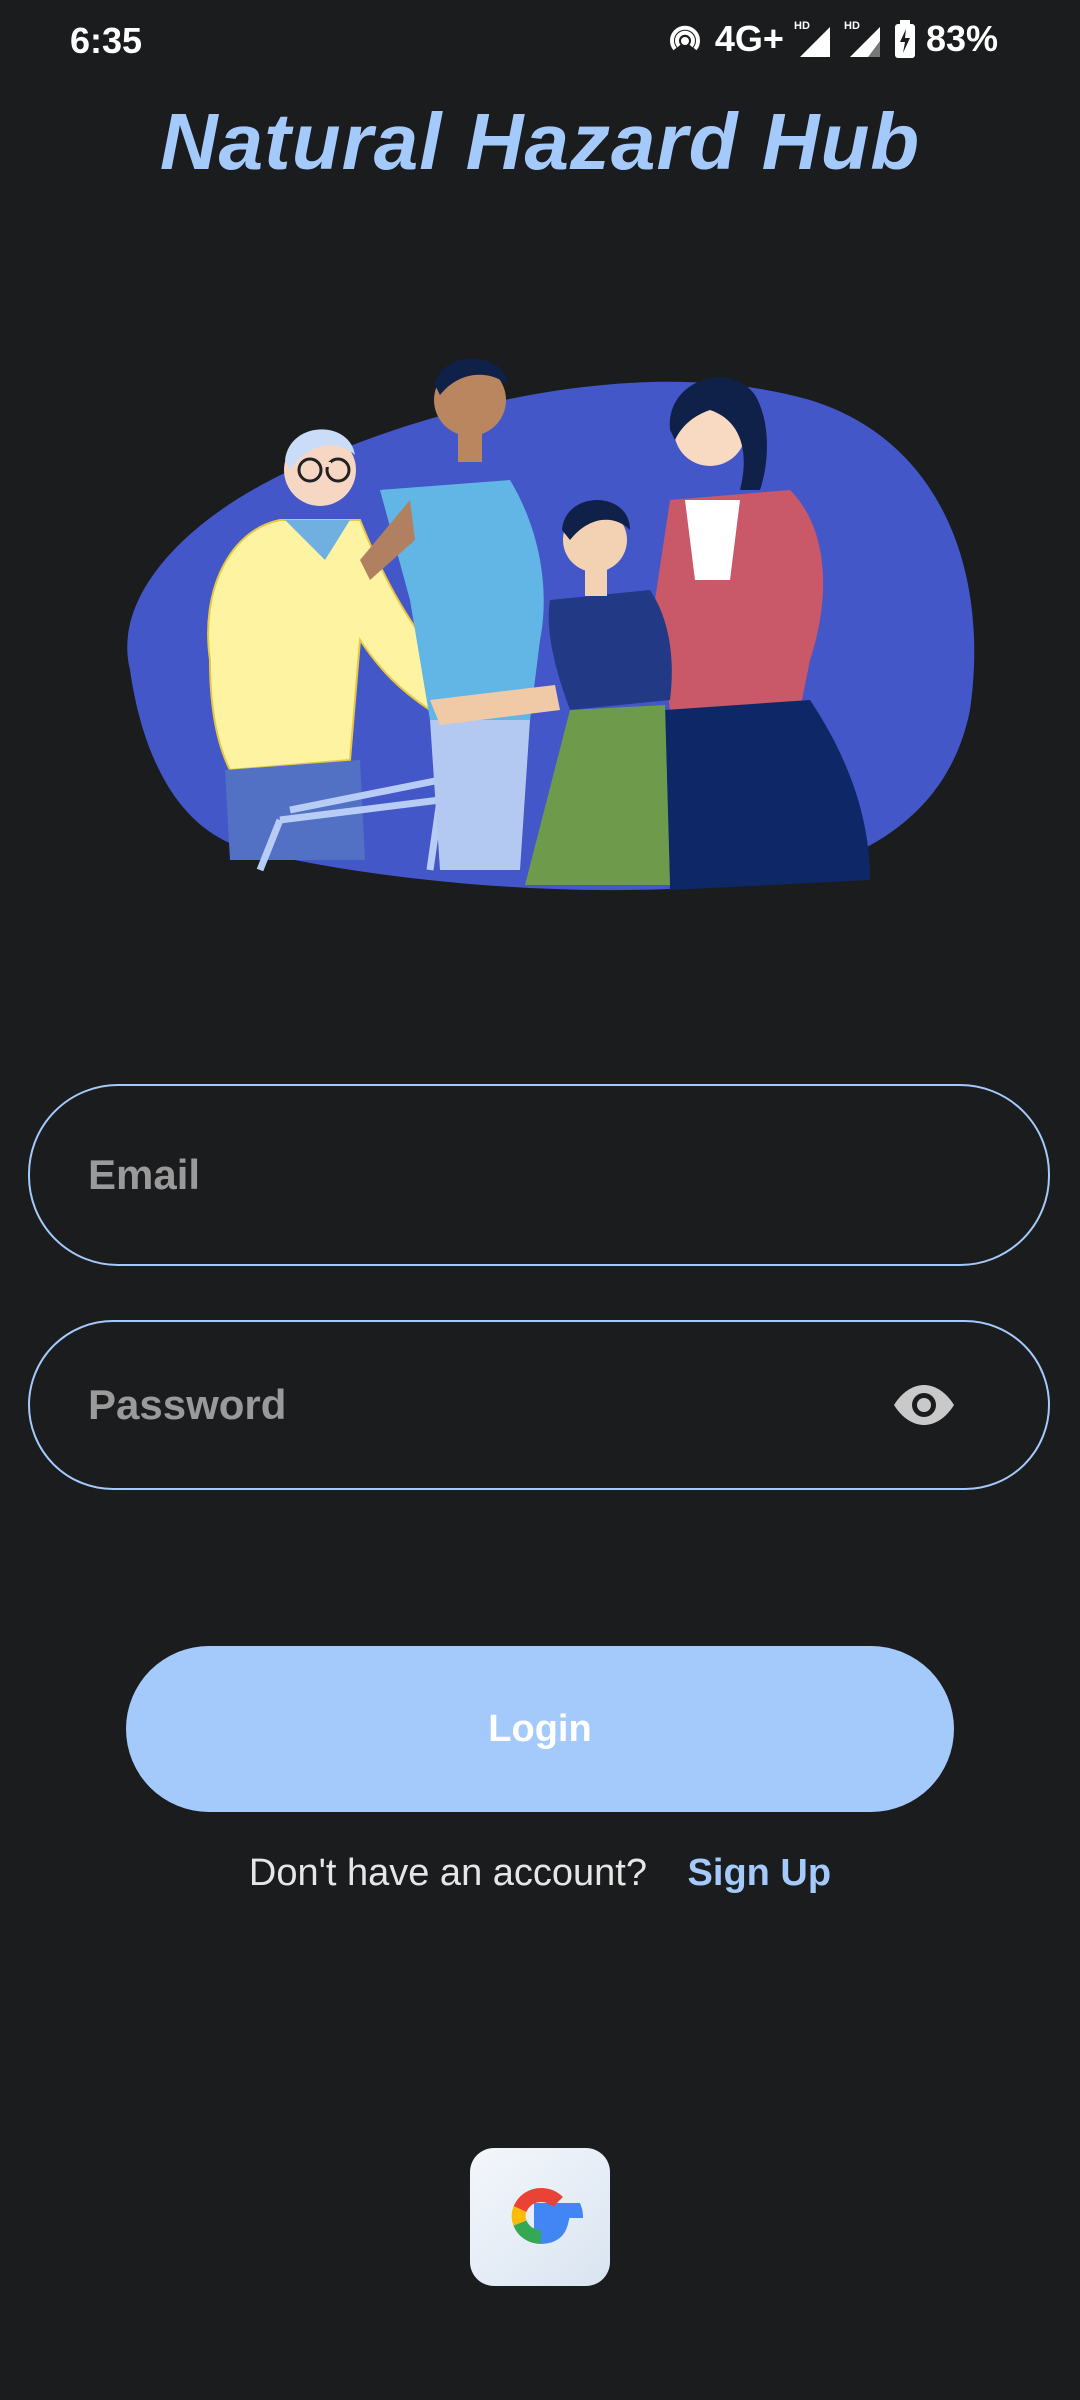 The height and width of the screenshot is (2400, 1080). I want to click on signup-prompt: Don't have an account?, so click(447, 1873).